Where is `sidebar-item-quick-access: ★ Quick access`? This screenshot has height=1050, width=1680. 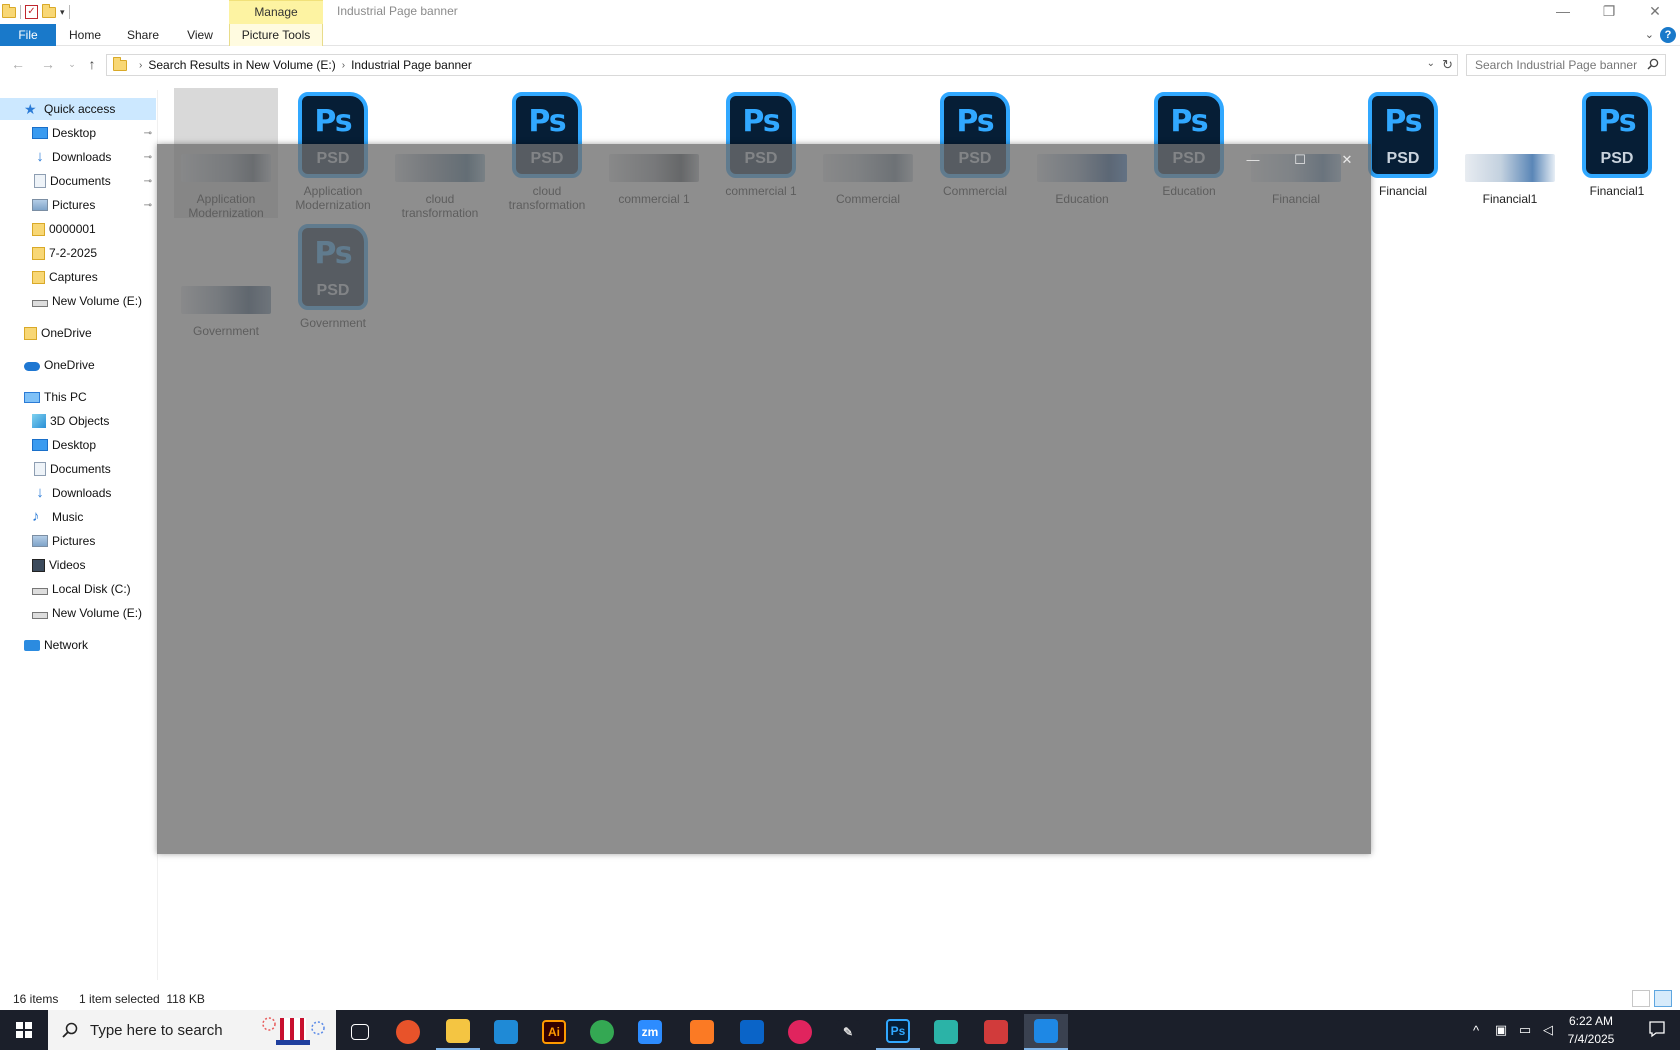
sidebar-item-quick-access: ★ Quick access is located at coordinates (78, 109).